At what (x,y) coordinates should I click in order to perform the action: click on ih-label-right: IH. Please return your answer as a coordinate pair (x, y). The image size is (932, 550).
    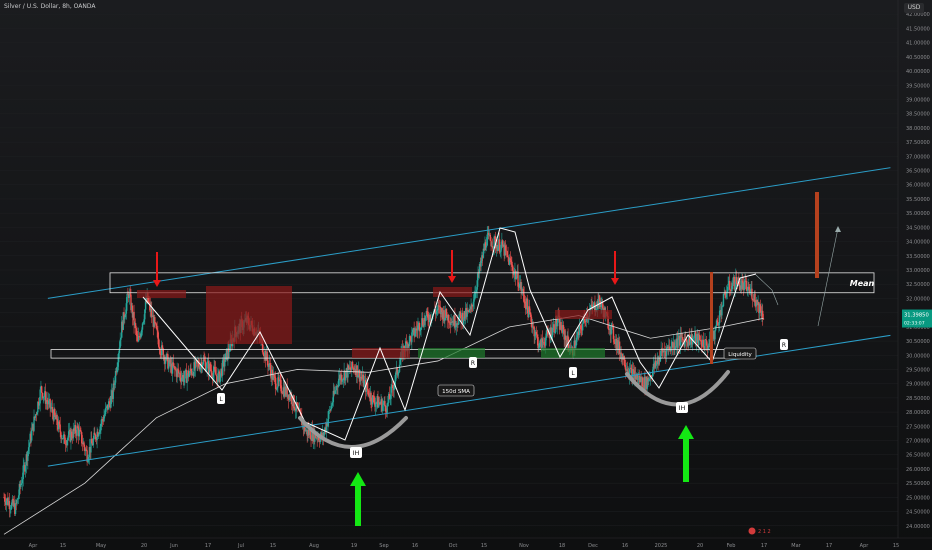
    Looking at the image, I should click on (682, 408).